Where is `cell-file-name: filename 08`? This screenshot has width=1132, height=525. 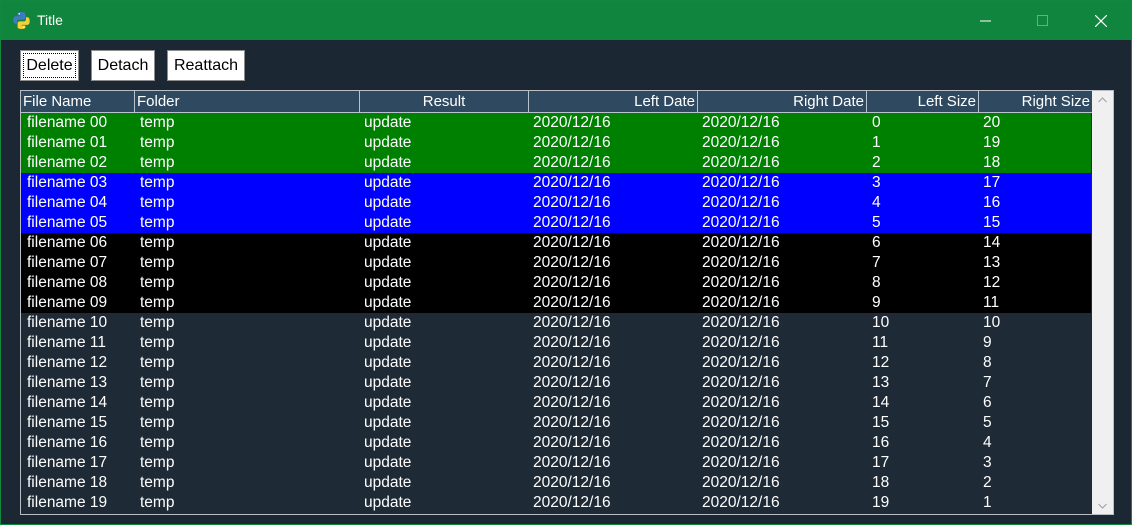 cell-file-name: filename 08 is located at coordinates (67, 282).